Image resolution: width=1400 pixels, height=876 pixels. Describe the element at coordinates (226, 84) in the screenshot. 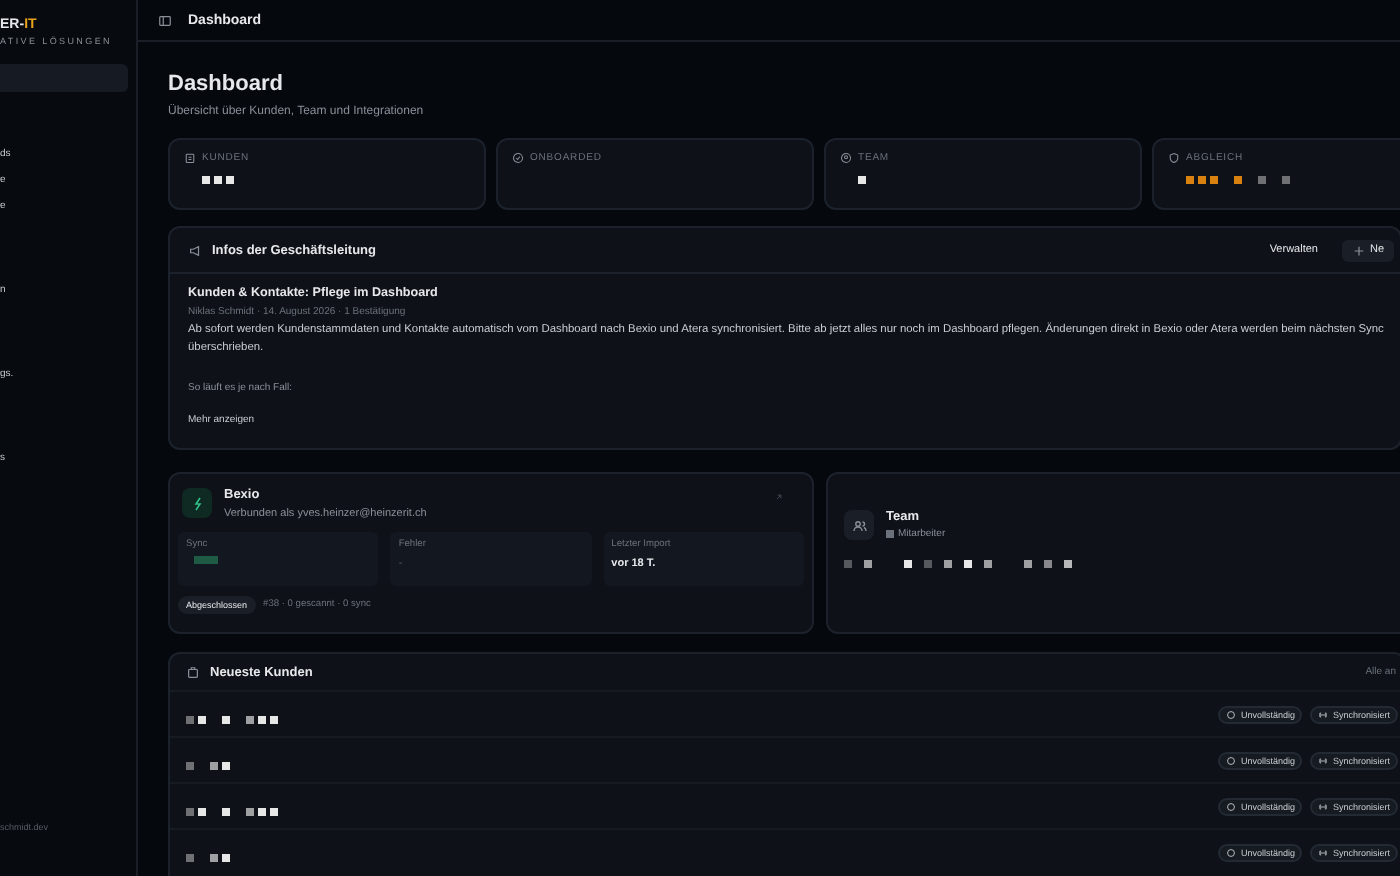

I see `page-title: Dashboard` at that location.